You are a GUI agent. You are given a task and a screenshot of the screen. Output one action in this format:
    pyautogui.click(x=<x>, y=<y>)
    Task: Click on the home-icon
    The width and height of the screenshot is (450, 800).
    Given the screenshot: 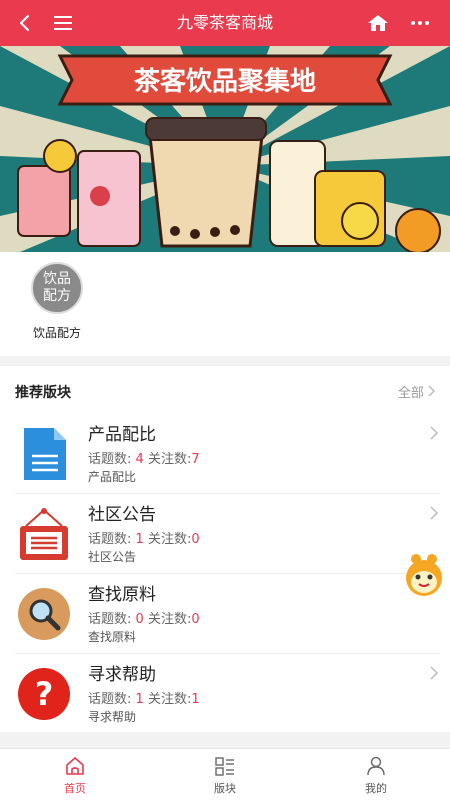 What is the action you would take?
    pyautogui.click(x=378, y=23)
    